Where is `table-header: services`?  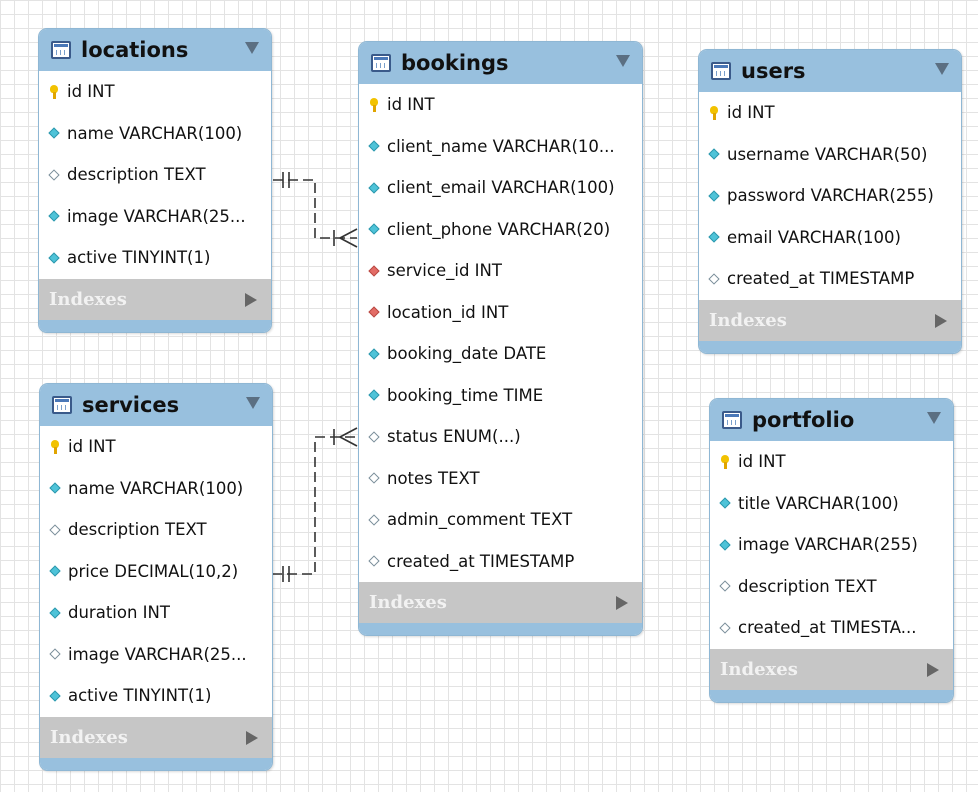
table-header: services is located at coordinates (156, 405).